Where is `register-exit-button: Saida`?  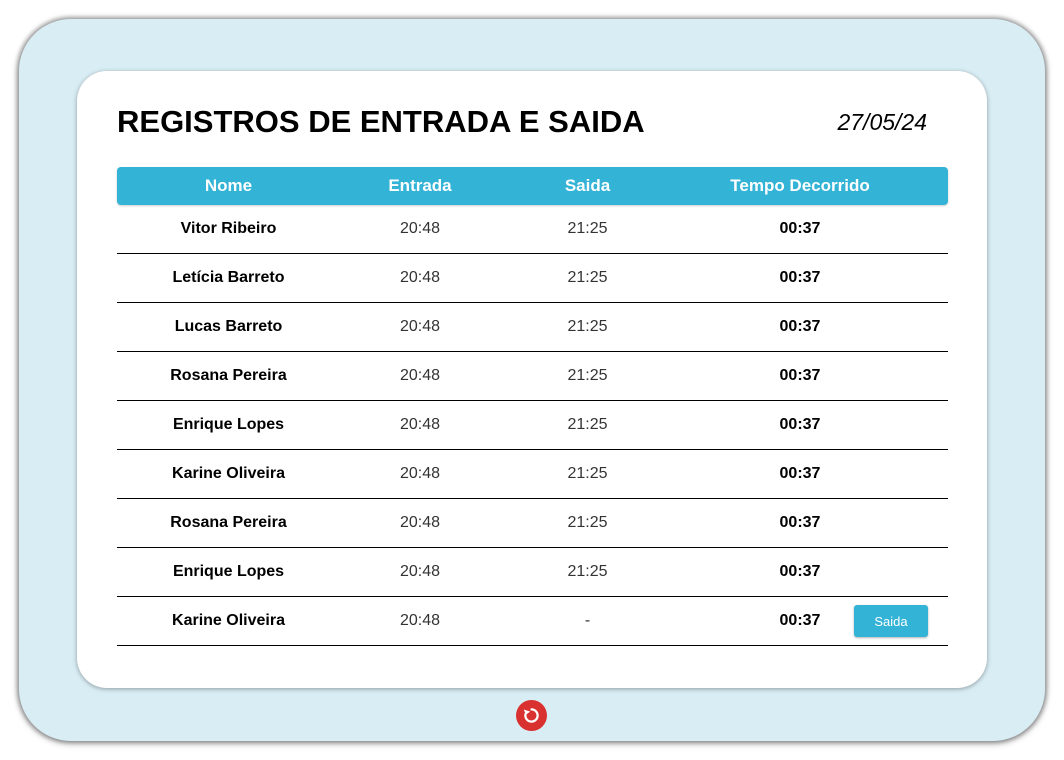 register-exit-button: Saida is located at coordinates (891, 621).